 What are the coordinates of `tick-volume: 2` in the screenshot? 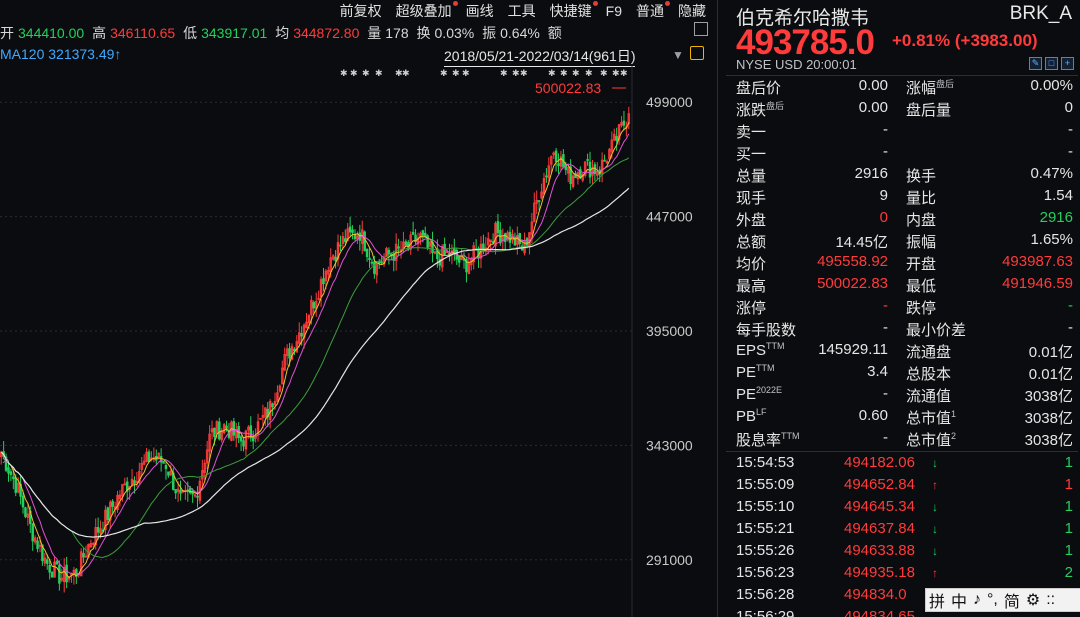 It's located at (1068, 572).